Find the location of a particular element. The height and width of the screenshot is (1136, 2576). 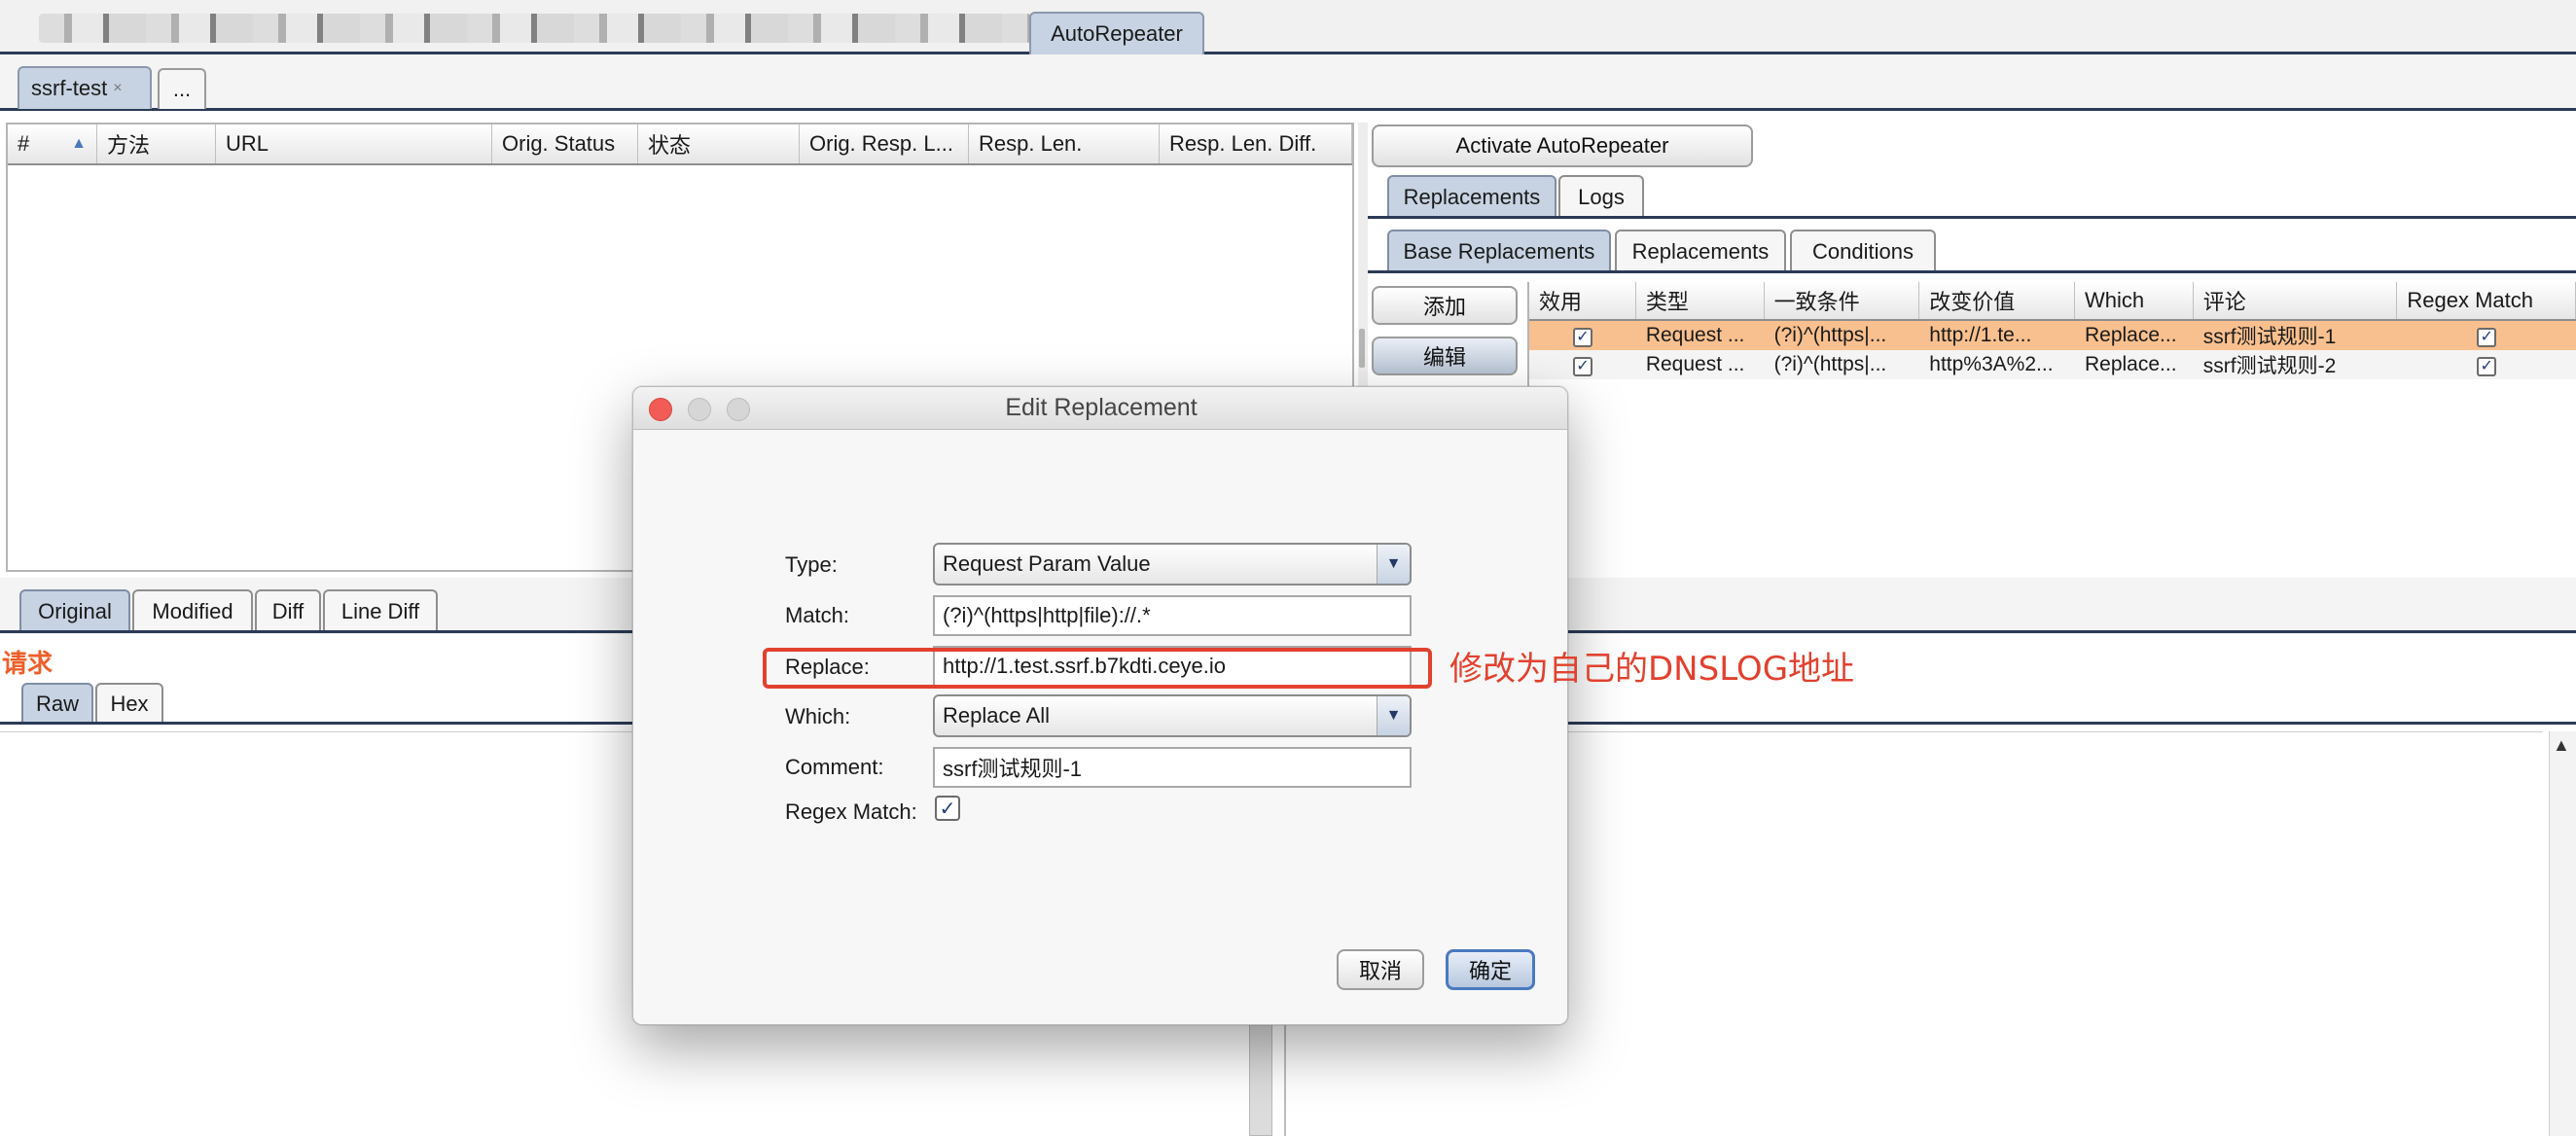

col-resp-len: Resp. Len. is located at coordinates (1064, 143).